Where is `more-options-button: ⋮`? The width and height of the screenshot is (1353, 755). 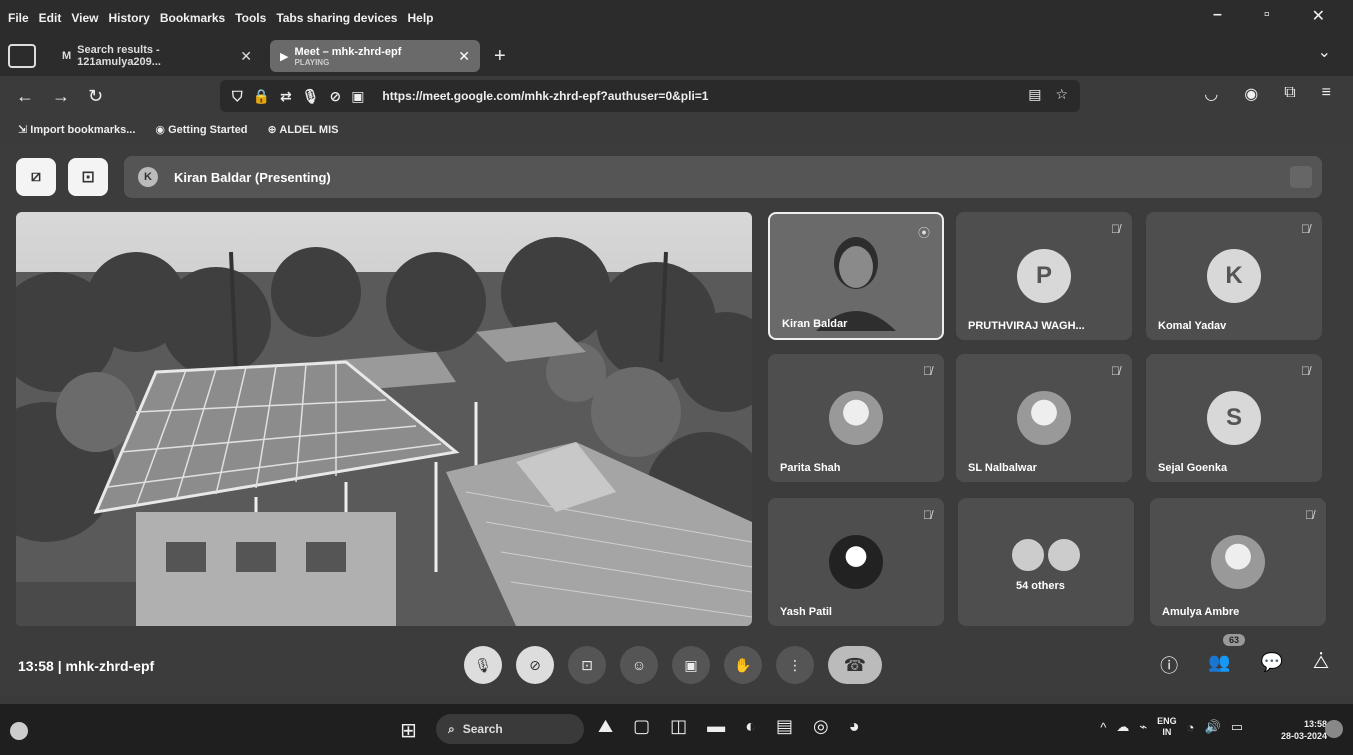 more-options-button: ⋮ is located at coordinates (795, 665).